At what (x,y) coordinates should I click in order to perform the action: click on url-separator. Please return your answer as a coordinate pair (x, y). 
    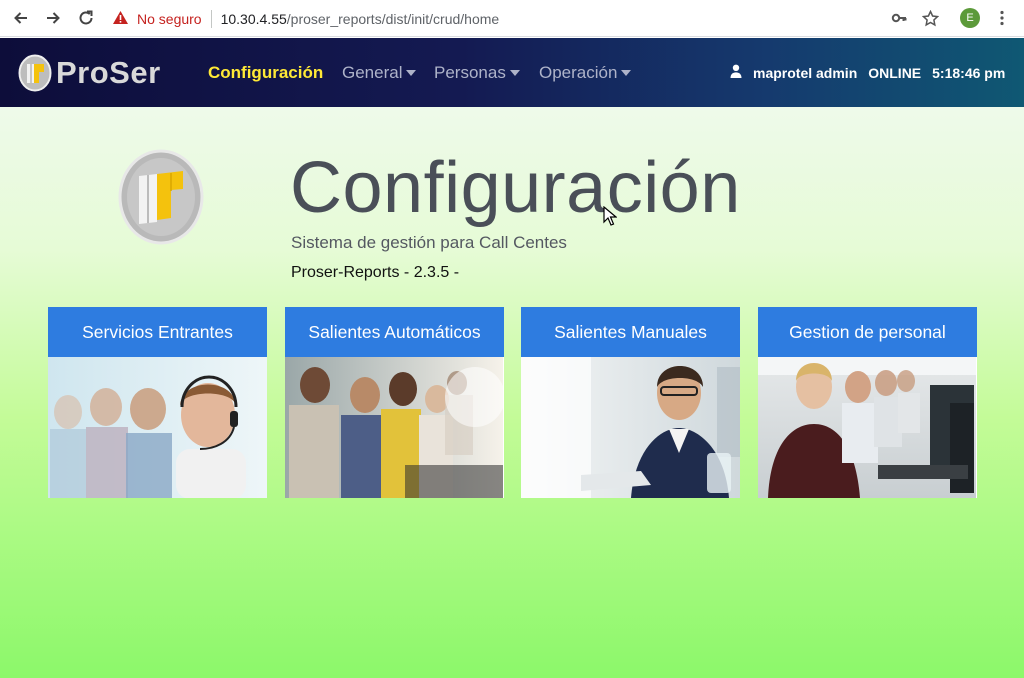
    Looking at the image, I should click on (211, 18).